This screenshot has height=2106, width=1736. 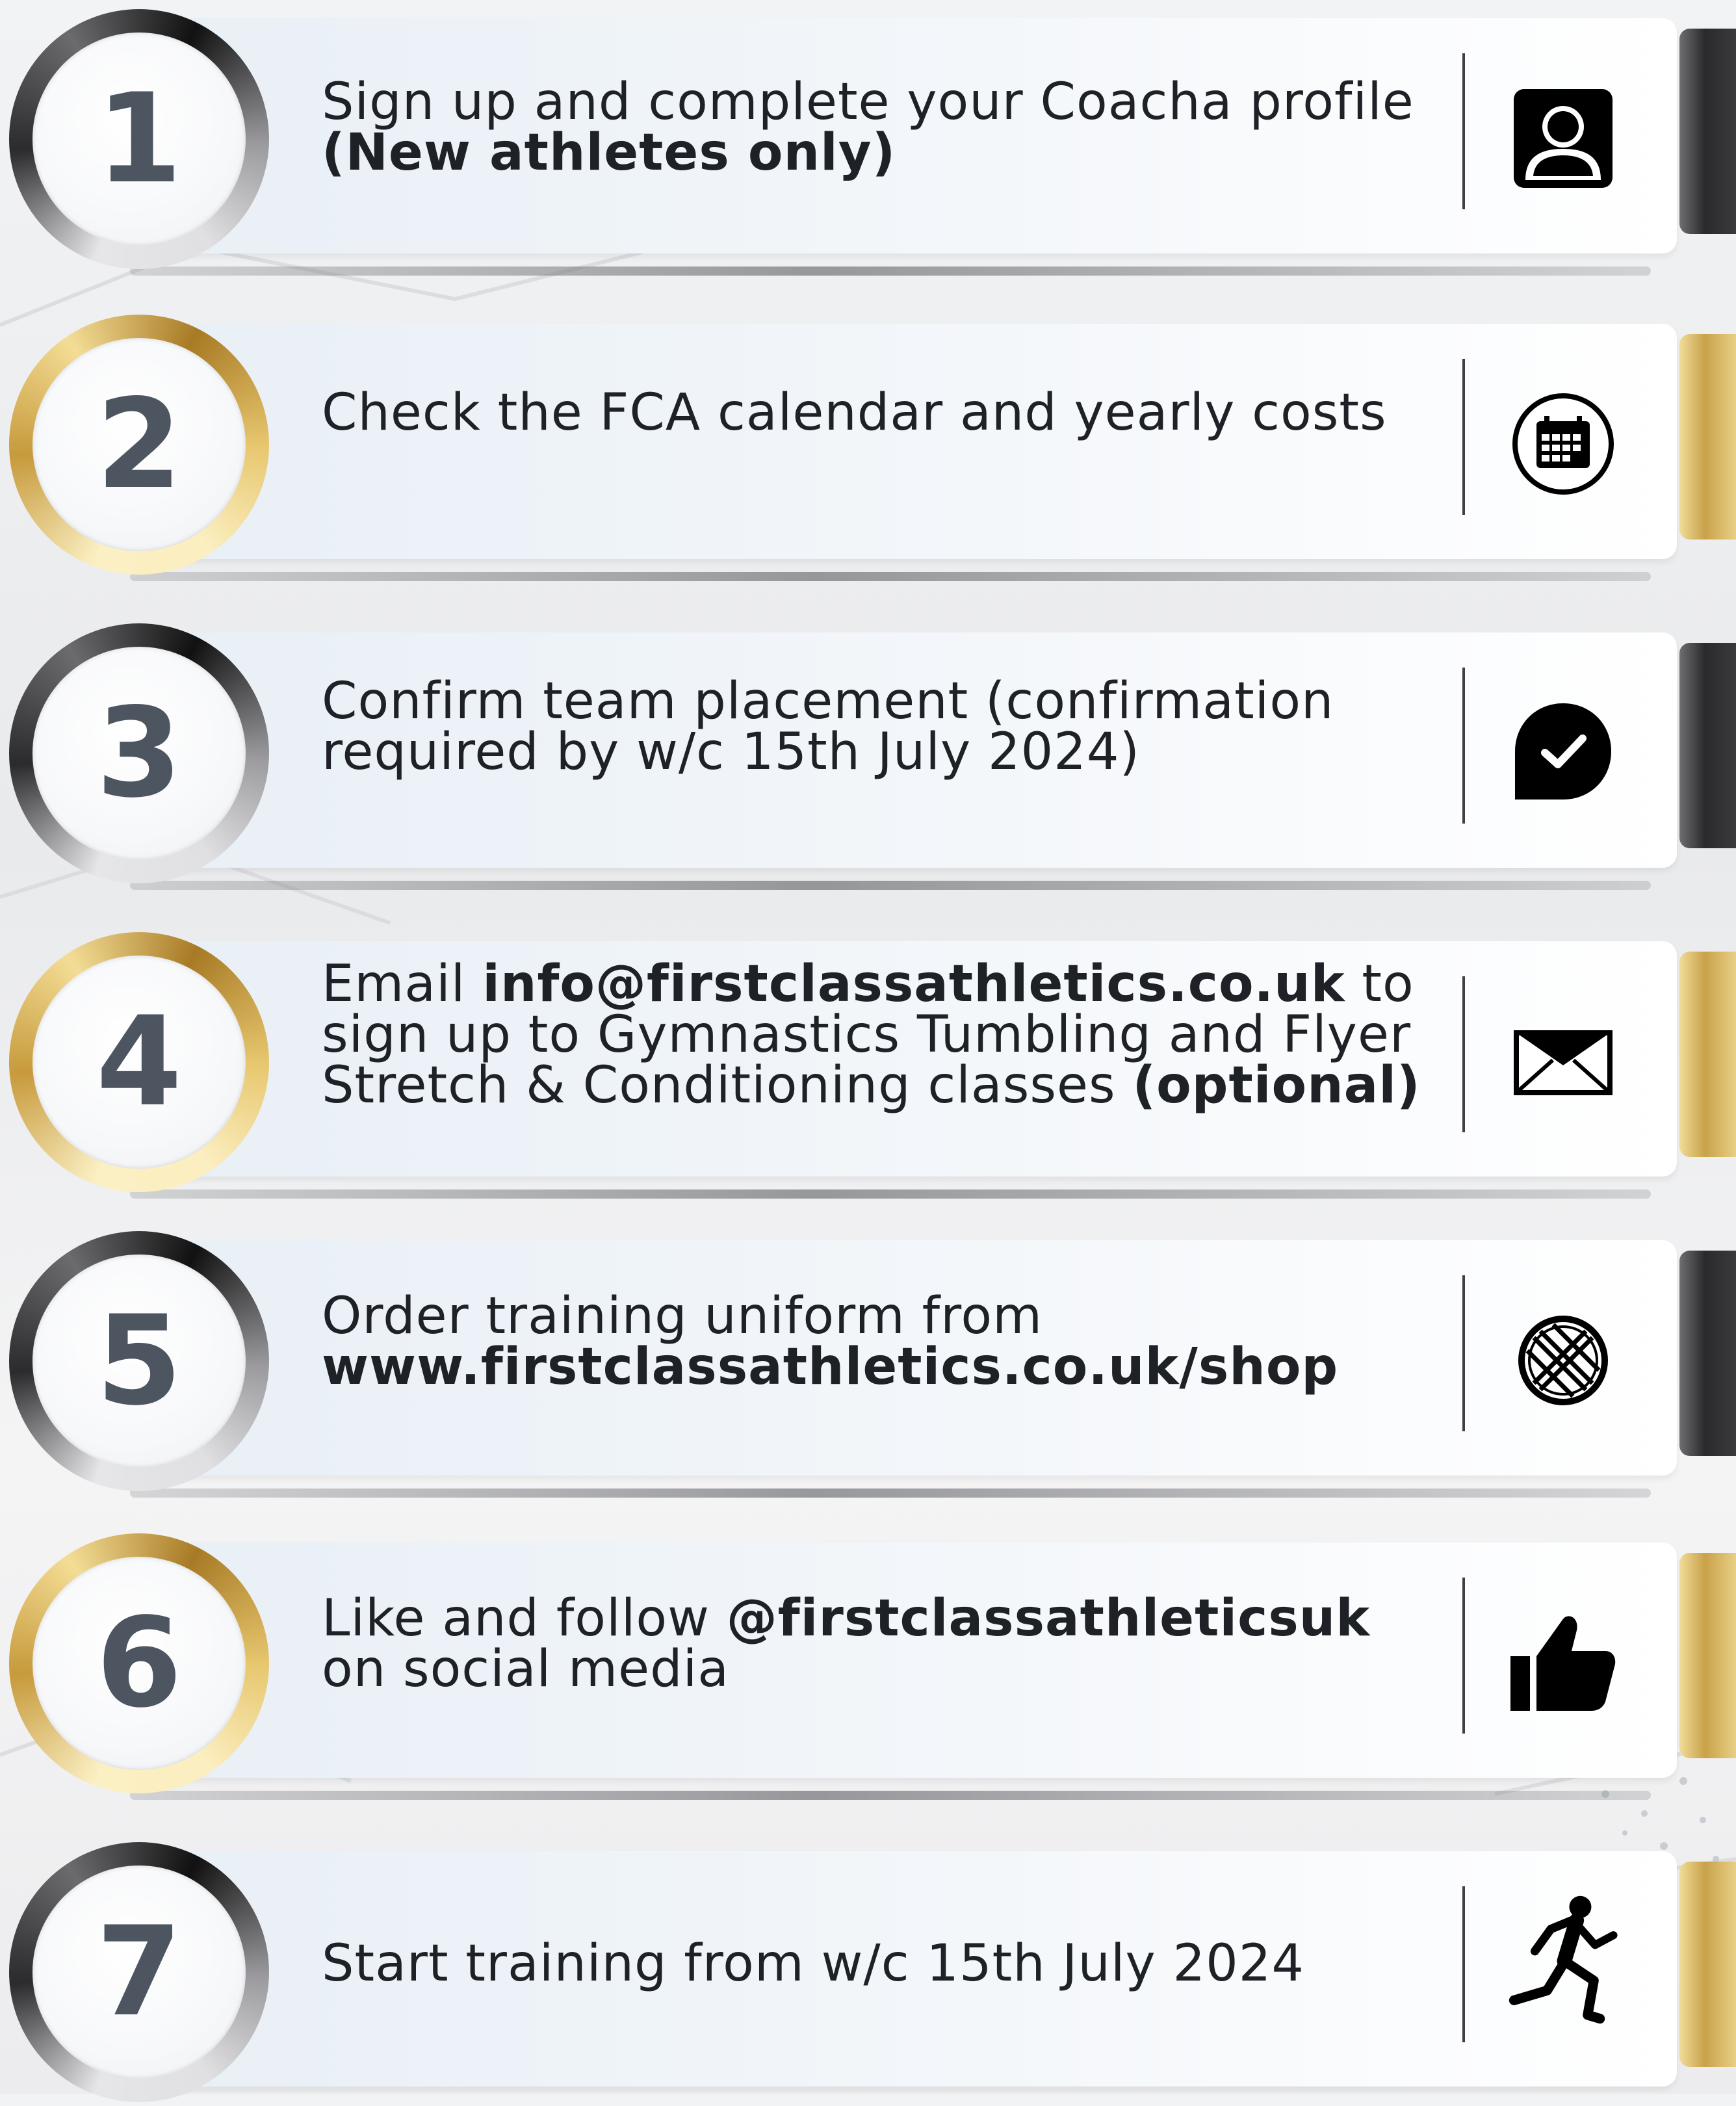 I want to click on step-7: 7 Start training from w/c 15th July 2024, so click(x=868, y=1969).